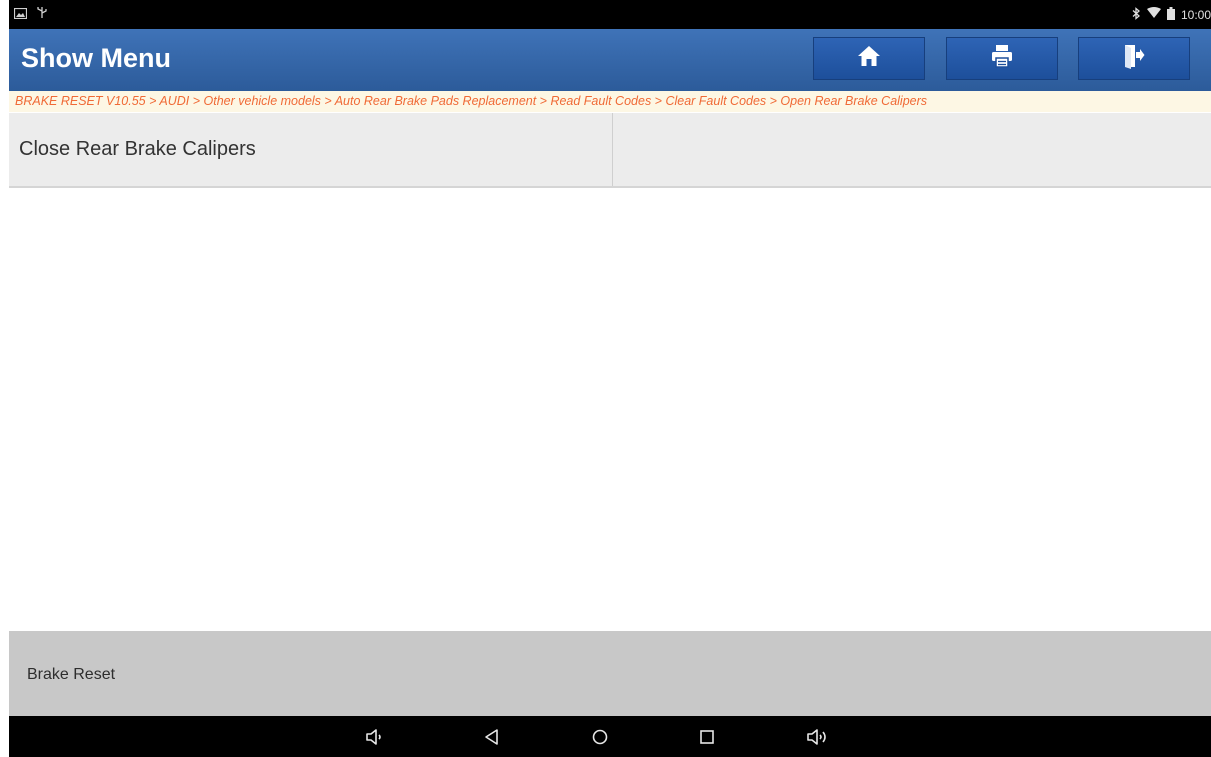 The image size is (1211, 757). What do you see at coordinates (42, 15) in the screenshot?
I see `usb-icon` at bounding box center [42, 15].